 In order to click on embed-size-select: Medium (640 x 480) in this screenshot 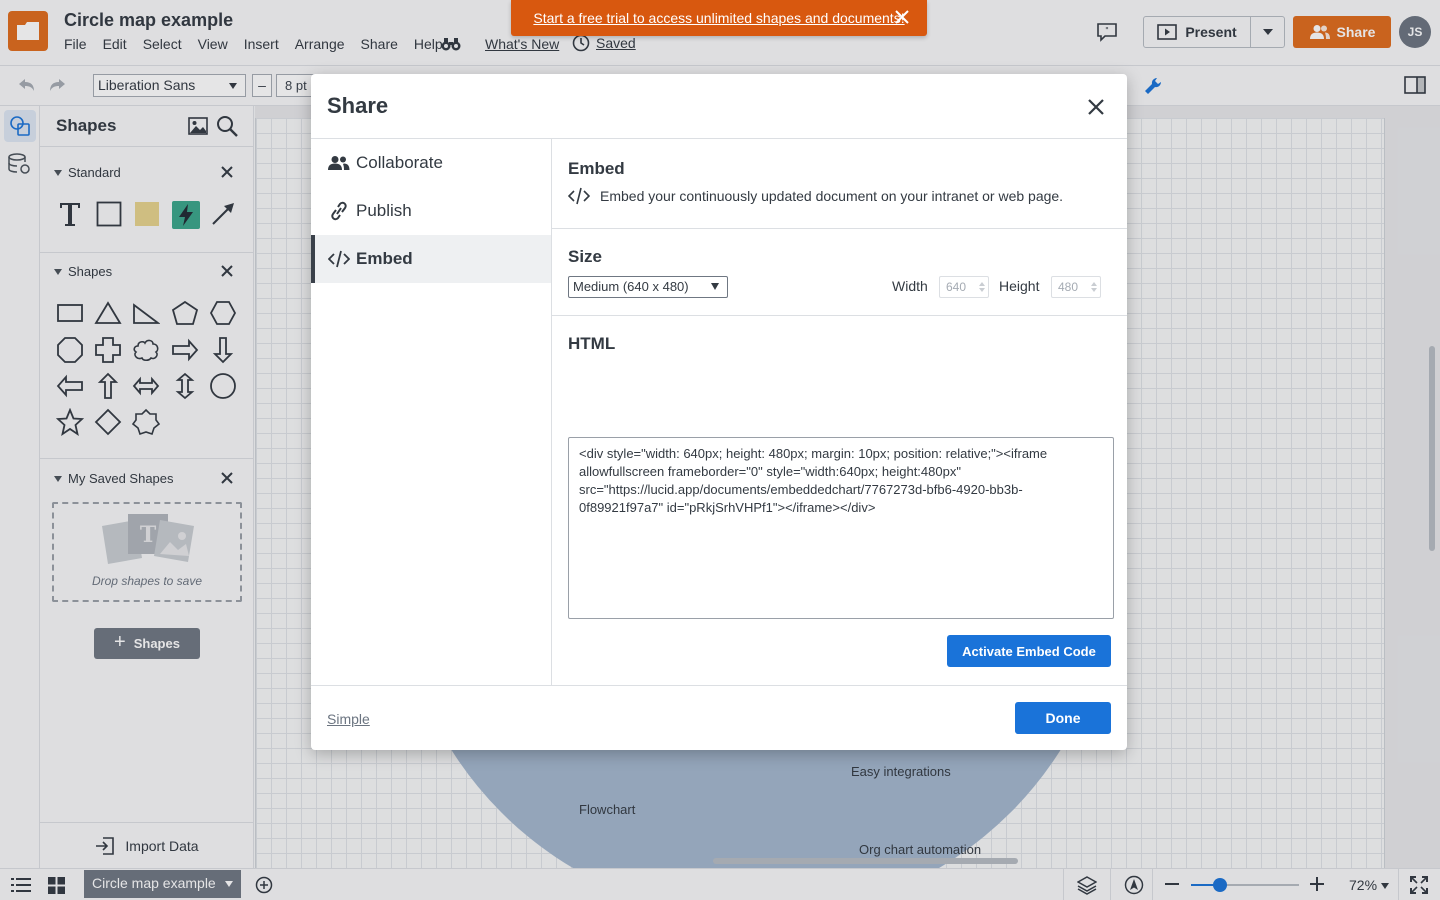, I will do `click(648, 287)`.